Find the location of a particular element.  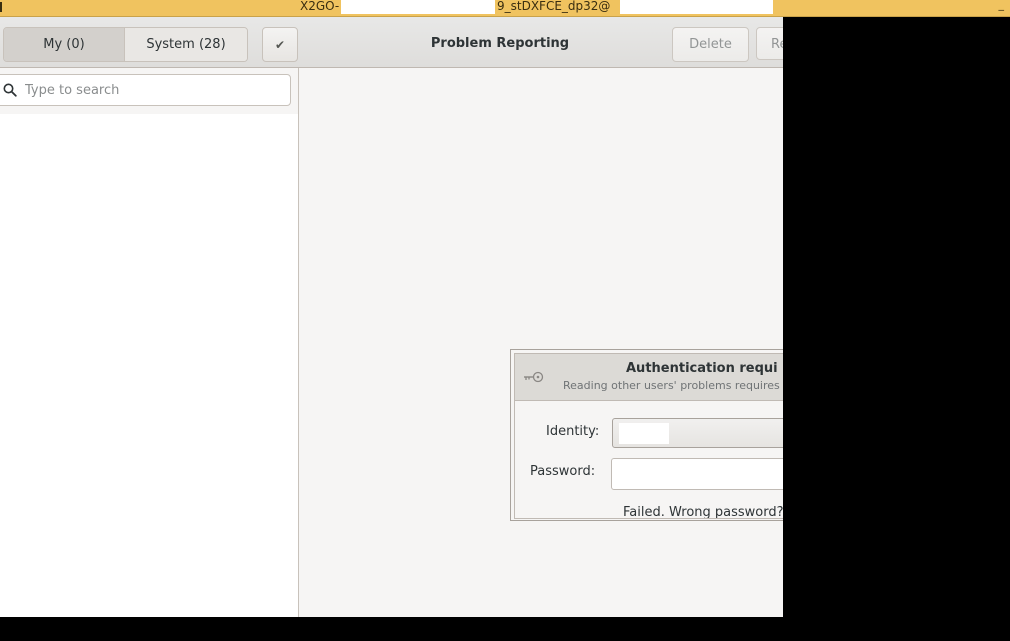

page-title: Problem Reporting is located at coordinates (500, 43).